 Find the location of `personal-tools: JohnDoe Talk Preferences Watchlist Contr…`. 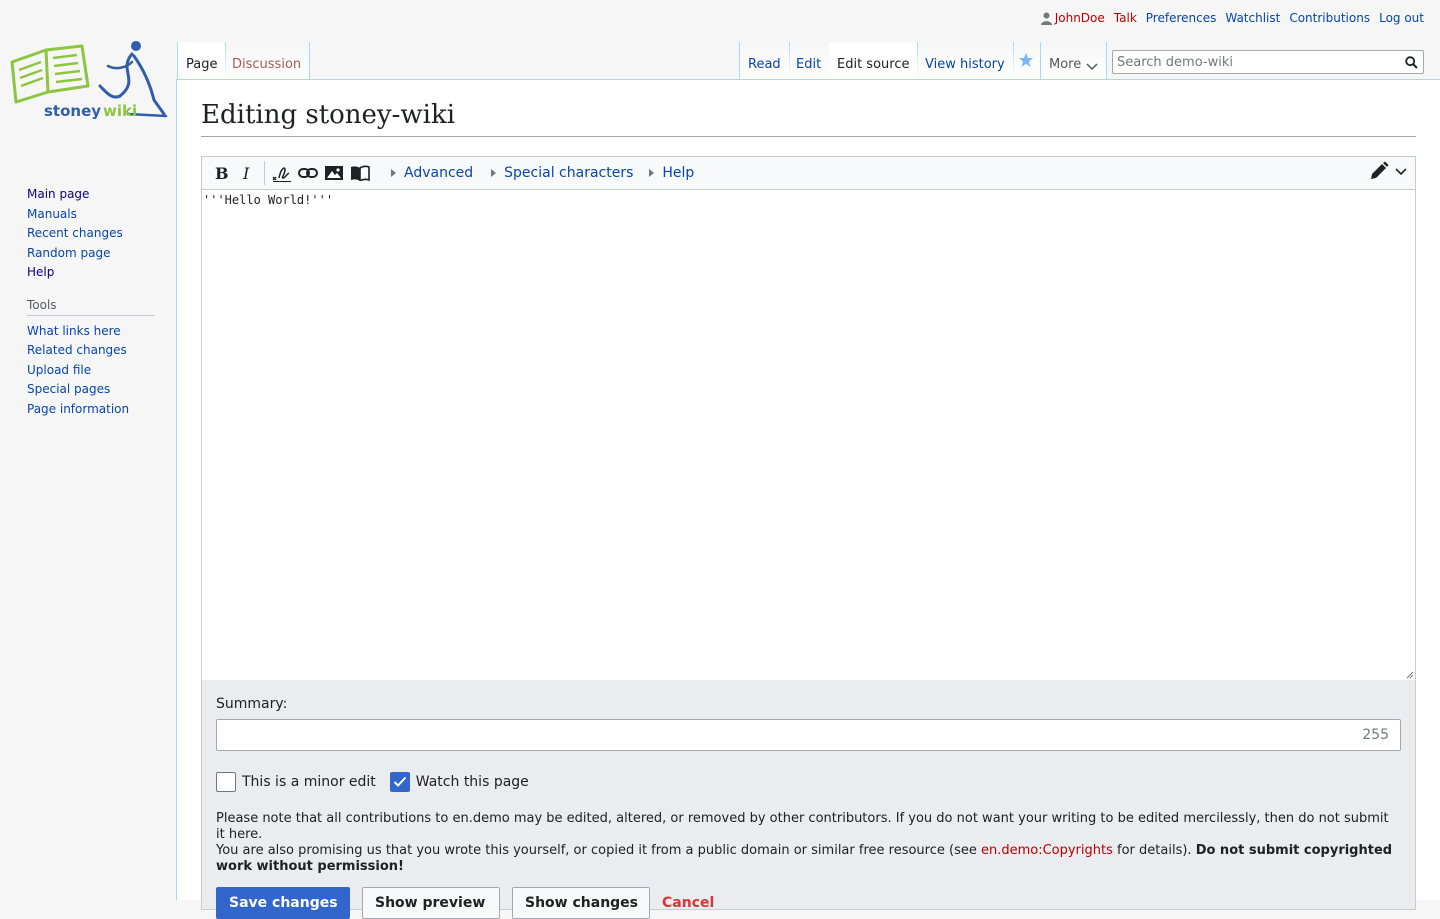

personal-tools: JohnDoe Talk Preferences Watchlist Contr… is located at coordinates (1232, 18).